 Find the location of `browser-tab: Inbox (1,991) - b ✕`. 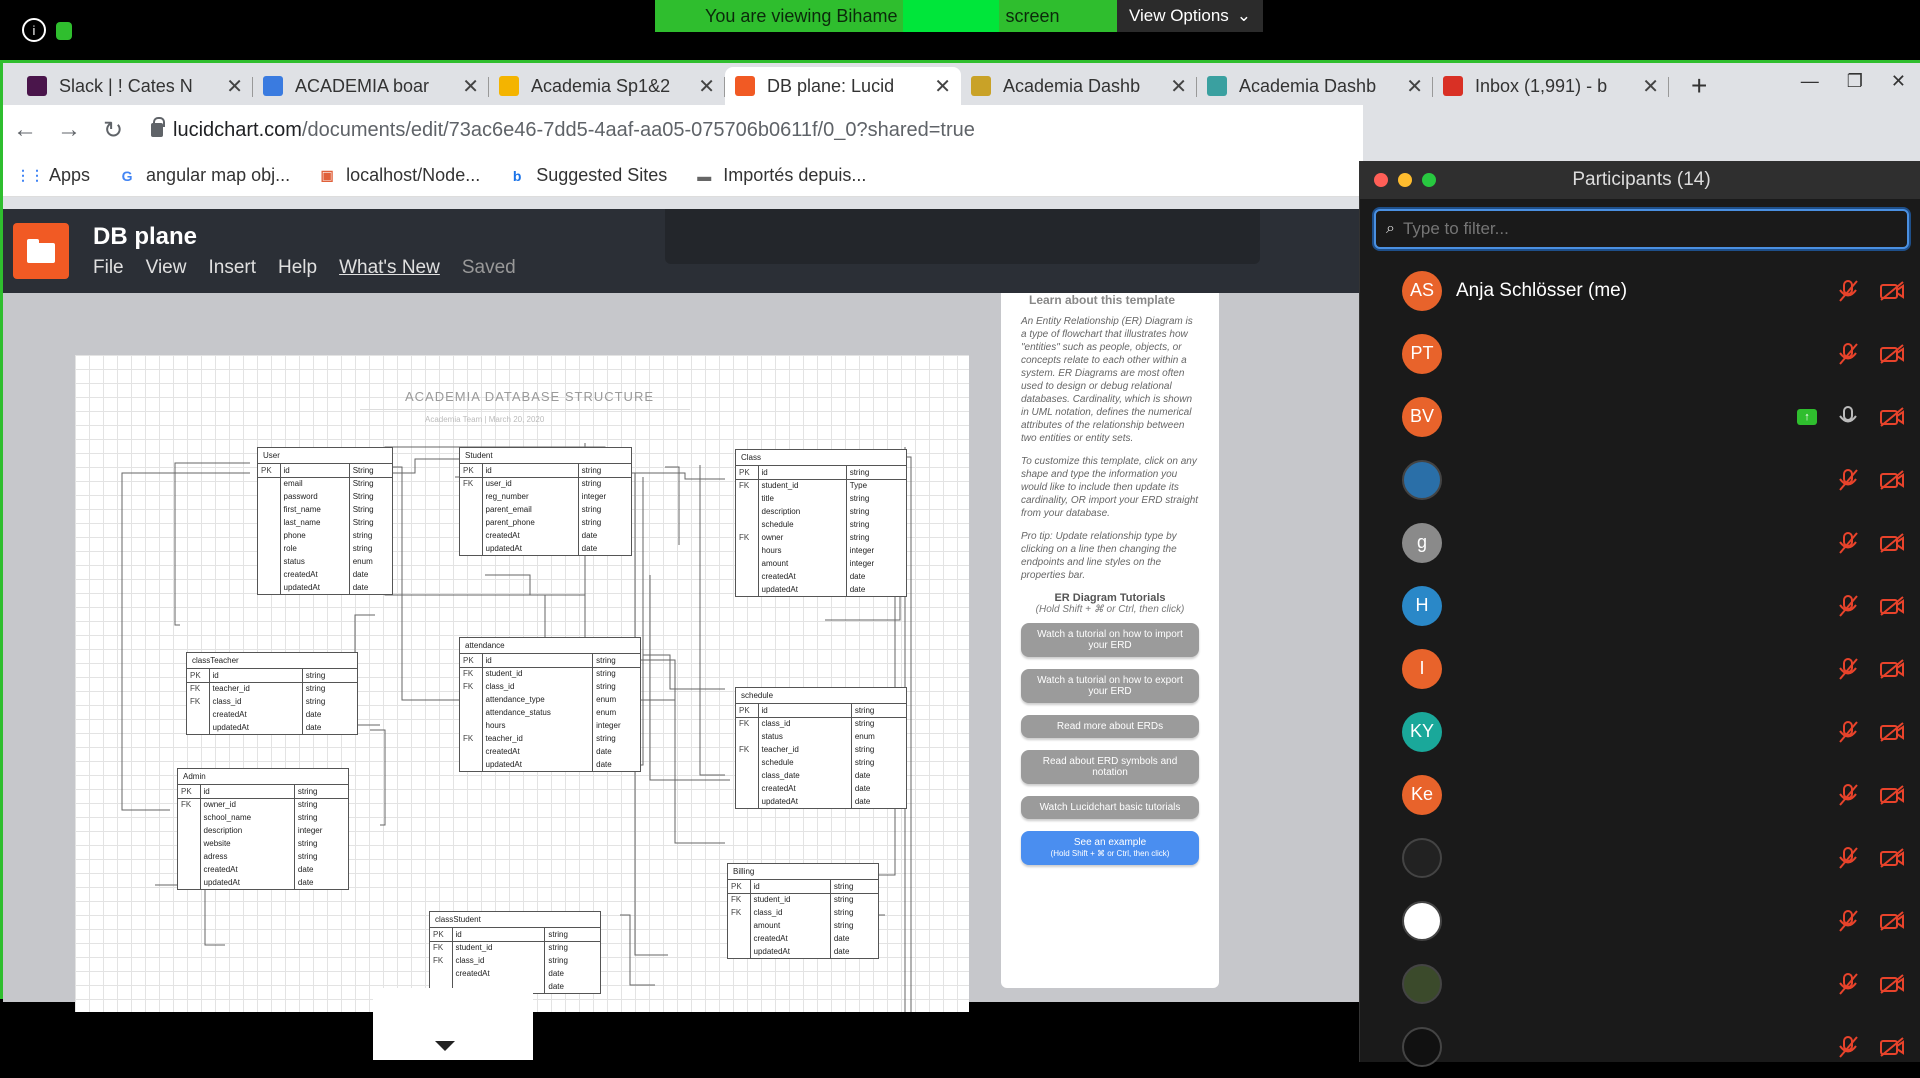

browser-tab: Inbox (1,991) - b ✕ is located at coordinates (1551, 86).